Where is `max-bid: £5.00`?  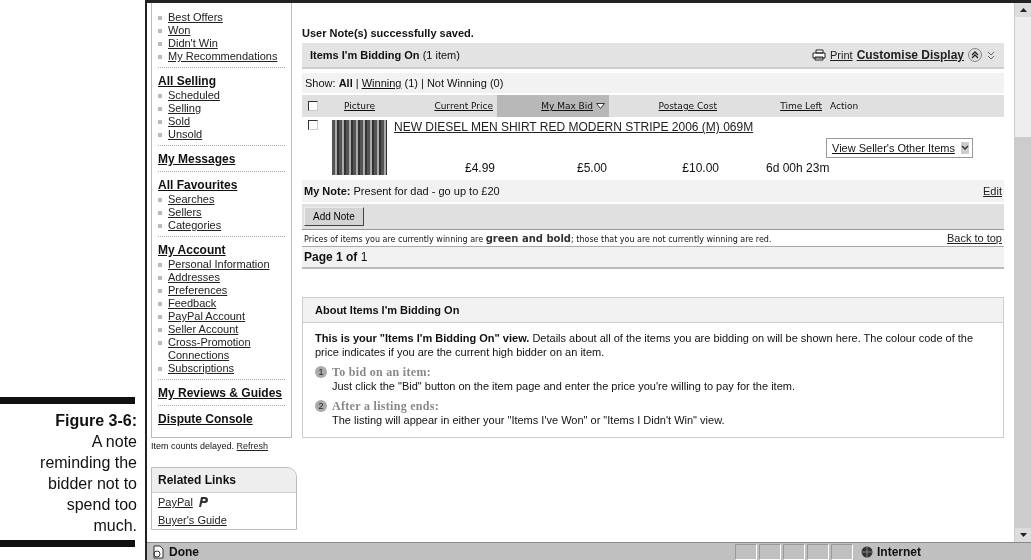
max-bid: £5.00 is located at coordinates (591, 168).